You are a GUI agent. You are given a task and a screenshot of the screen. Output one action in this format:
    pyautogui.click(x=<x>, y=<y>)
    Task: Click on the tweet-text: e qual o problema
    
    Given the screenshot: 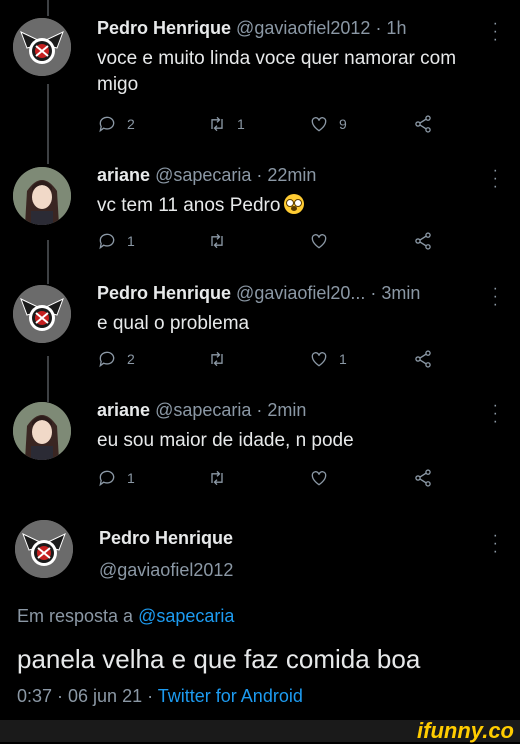 What is the action you would take?
    pyautogui.click(x=173, y=324)
    